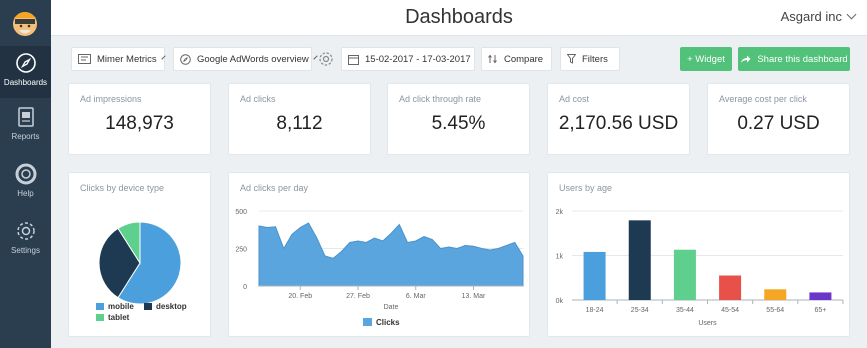  Describe the element at coordinates (458, 123) in the screenshot. I see `kpi-value: 5.45%` at that location.